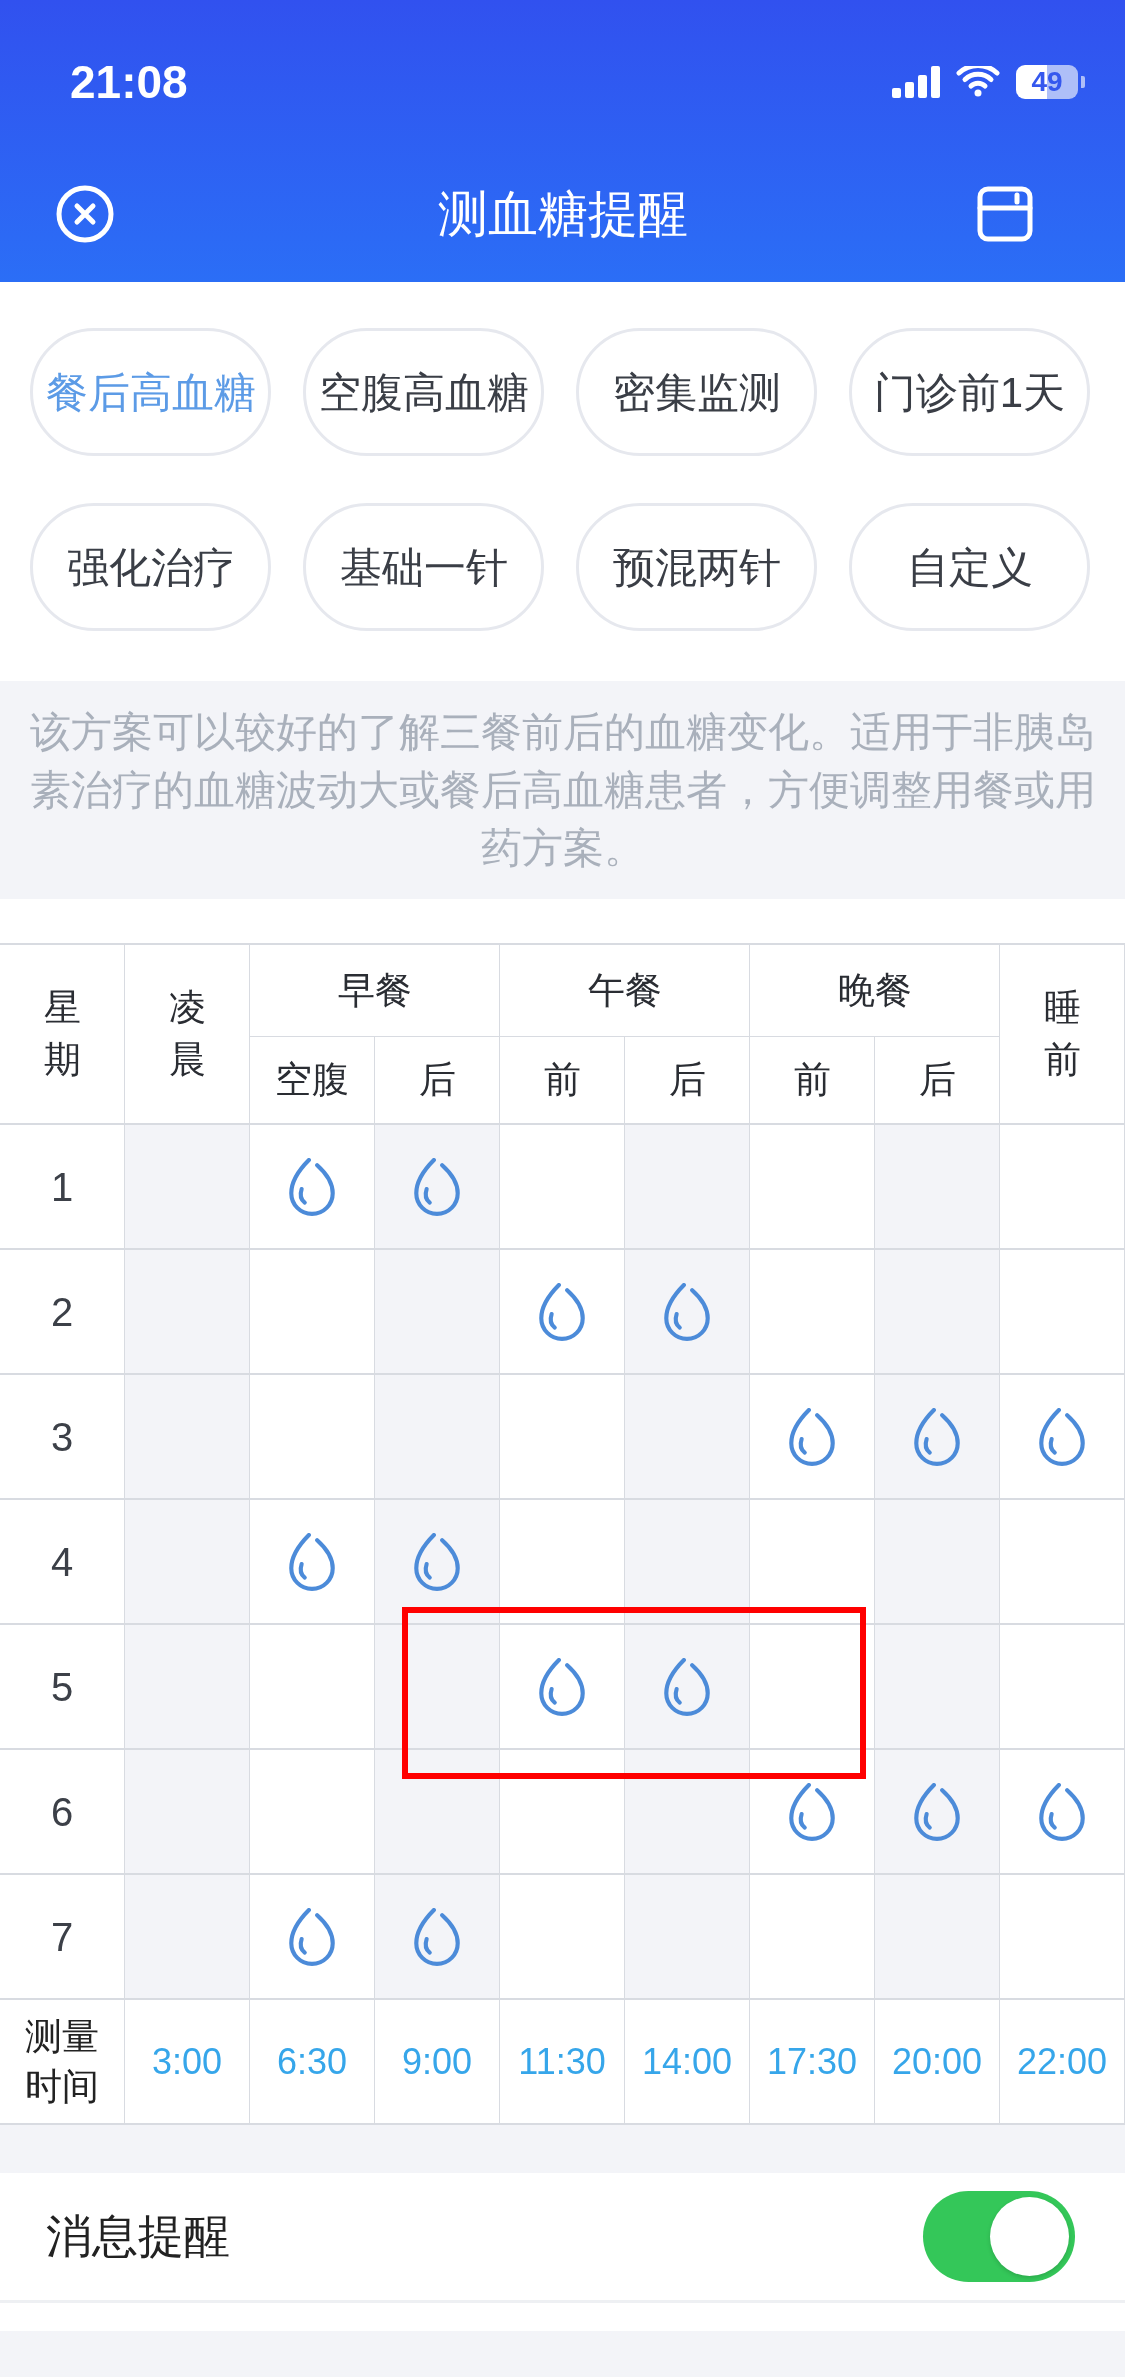 Image resolution: width=1125 pixels, height=2377 pixels. Describe the element at coordinates (562, 214) in the screenshot. I see `page-title: 测血糖提醒` at that location.